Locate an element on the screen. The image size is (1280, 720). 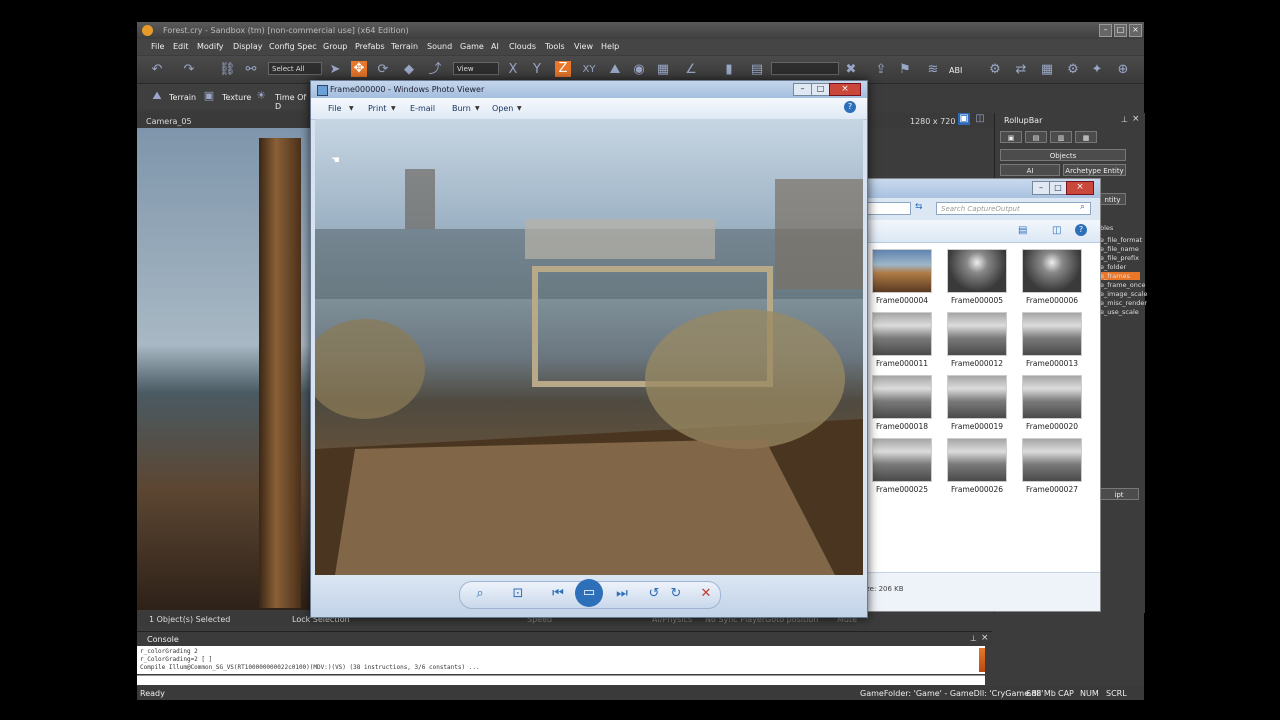
menu-config-spec: Config Spec is located at coordinates (293, 46).